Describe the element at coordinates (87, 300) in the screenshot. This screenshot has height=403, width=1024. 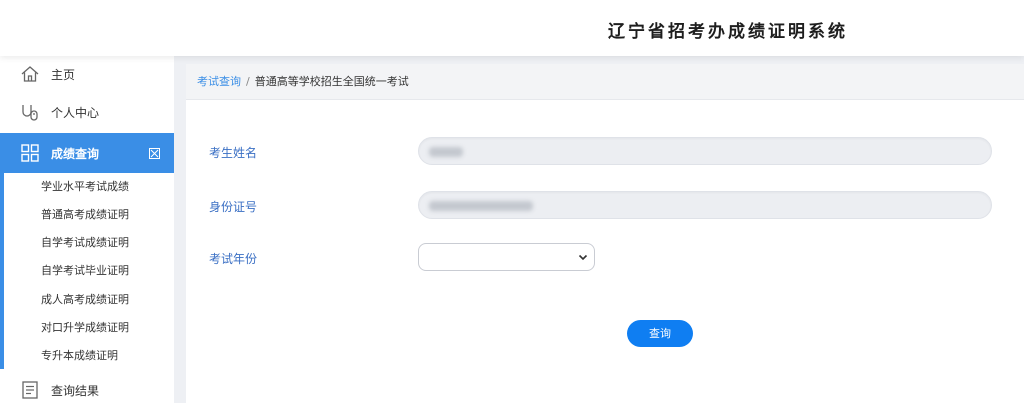
I see `submenu-item: 成人高考成绩证明` at that location.